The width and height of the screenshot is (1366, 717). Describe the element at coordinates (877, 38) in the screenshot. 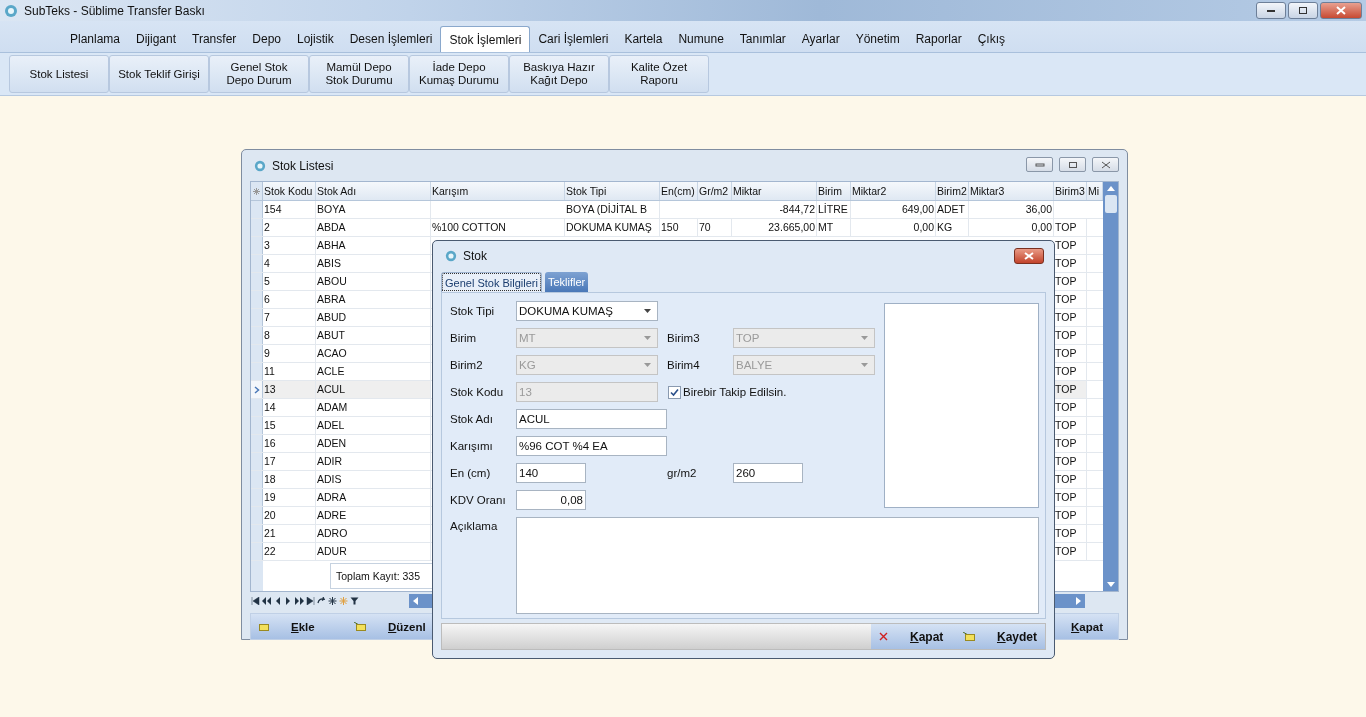

I see `menu-tab: Yönetim` at that location.